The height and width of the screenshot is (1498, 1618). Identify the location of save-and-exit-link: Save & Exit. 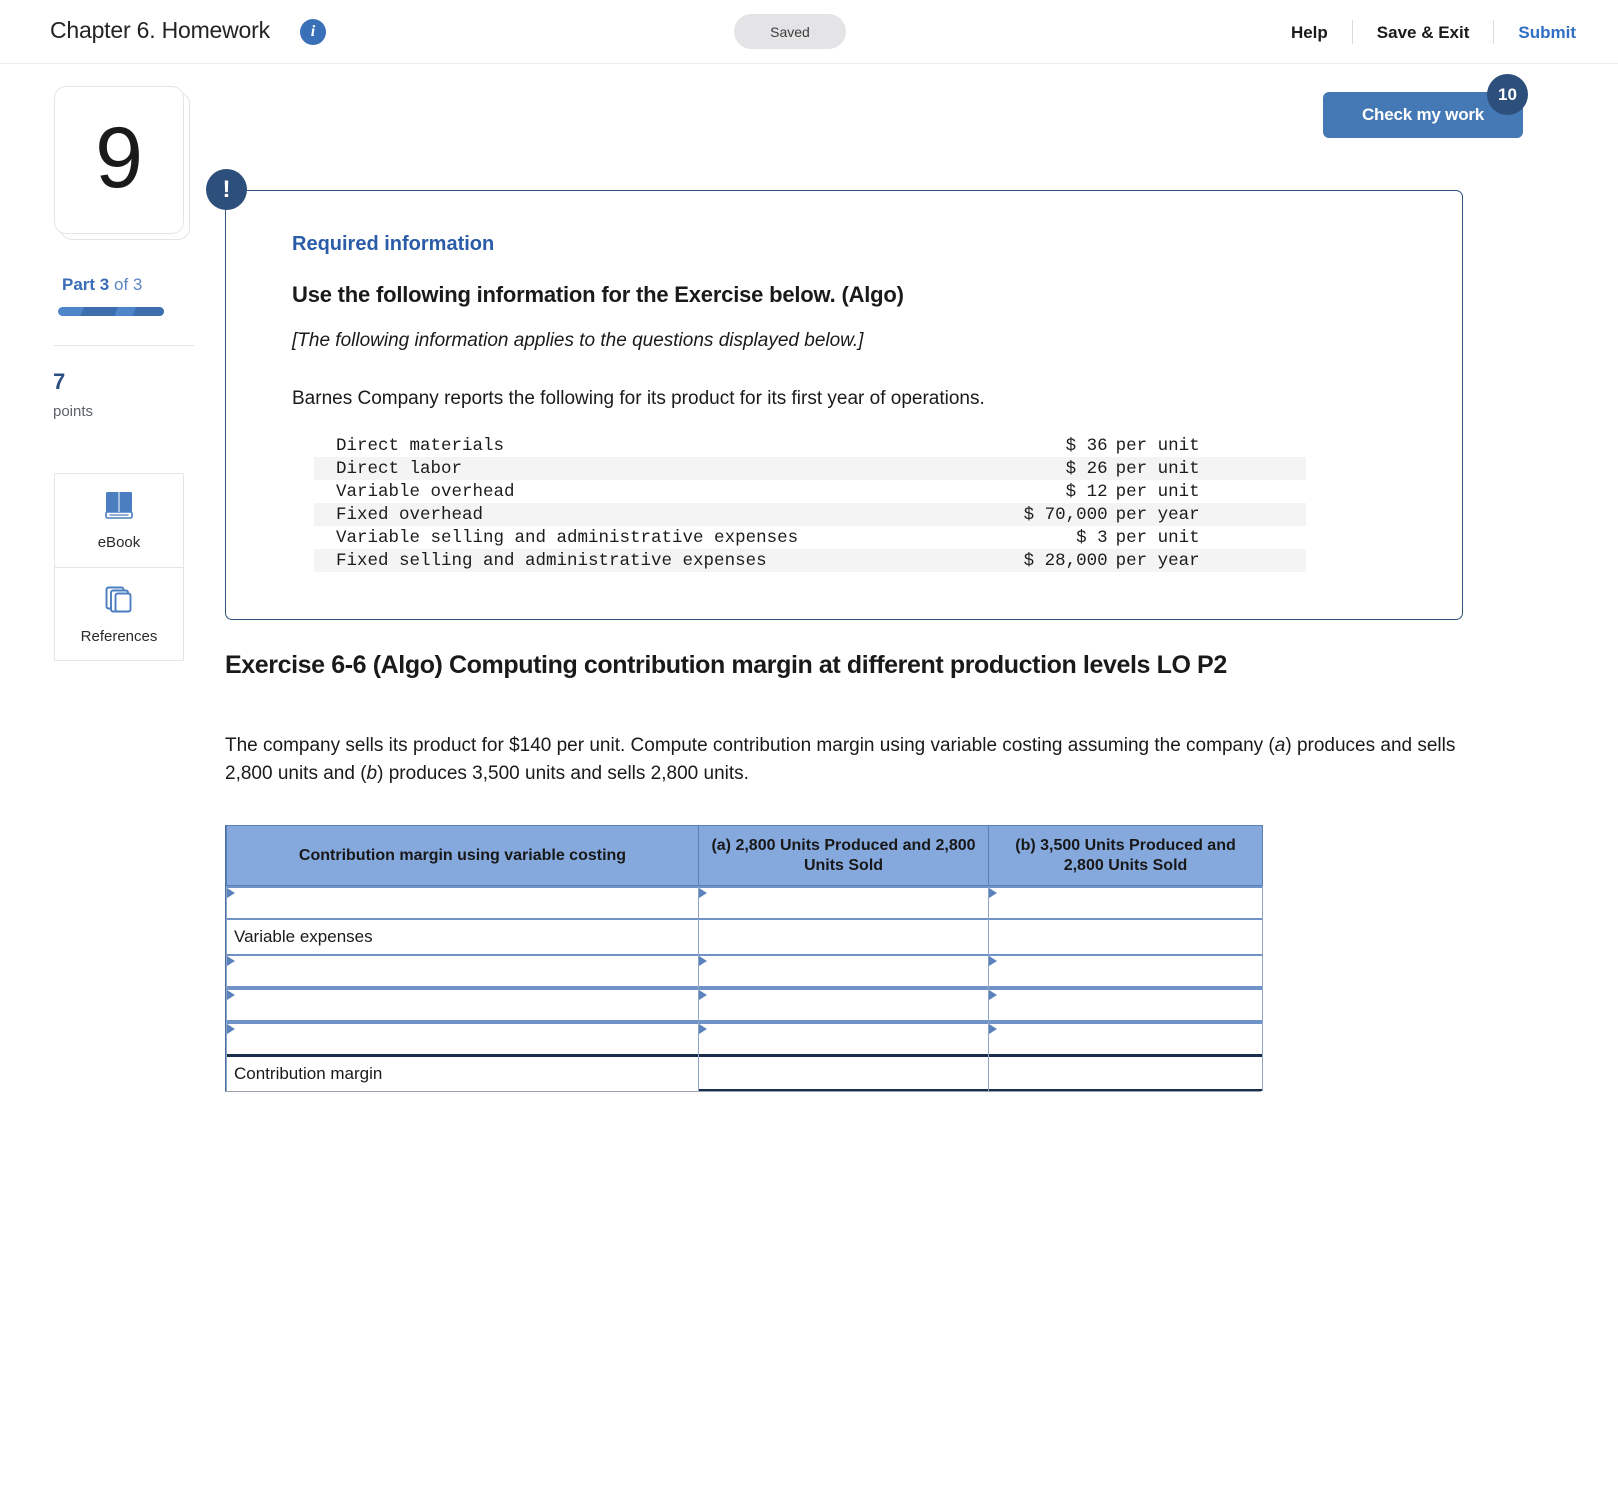
(1423, 32).